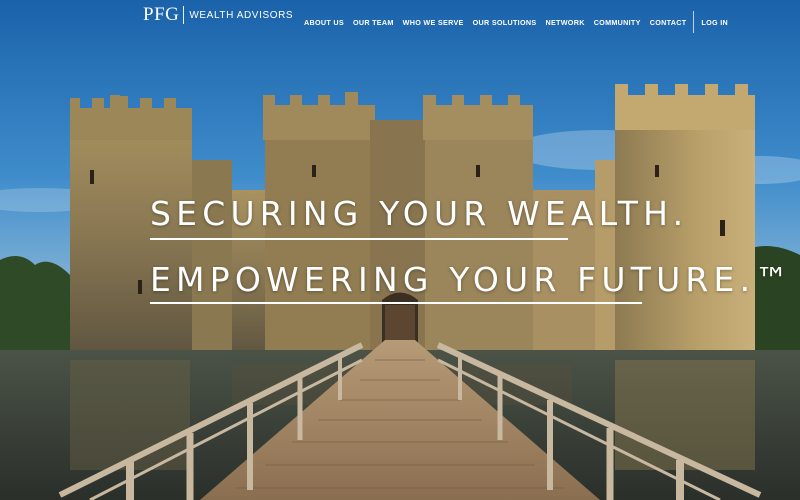  What do you see at coordinates (505, 22) in the screenshot?
I see `nav-our-solutions: OUR SOLUTIONS` at bounding box center [505, 22].